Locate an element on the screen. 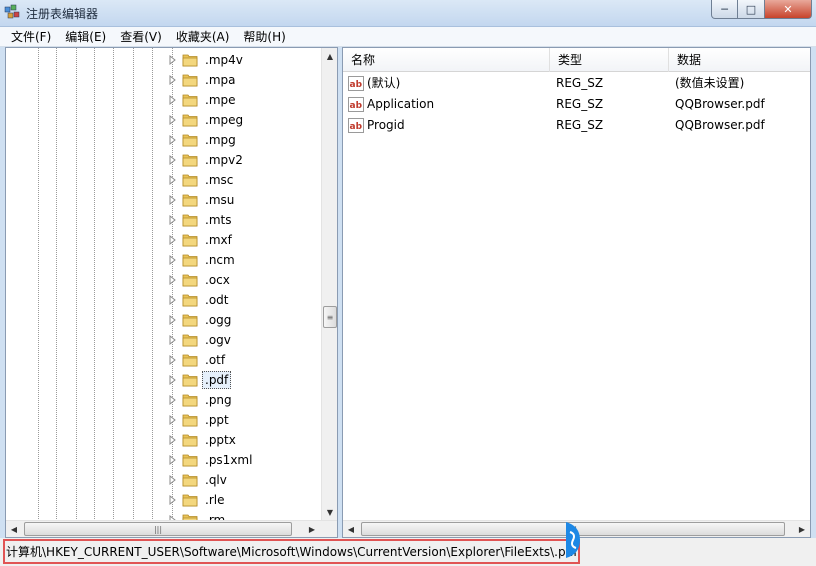 The height and width of the screenshot is (566, 816). column-header-data: 数据 is located at coordinates (739, 60).